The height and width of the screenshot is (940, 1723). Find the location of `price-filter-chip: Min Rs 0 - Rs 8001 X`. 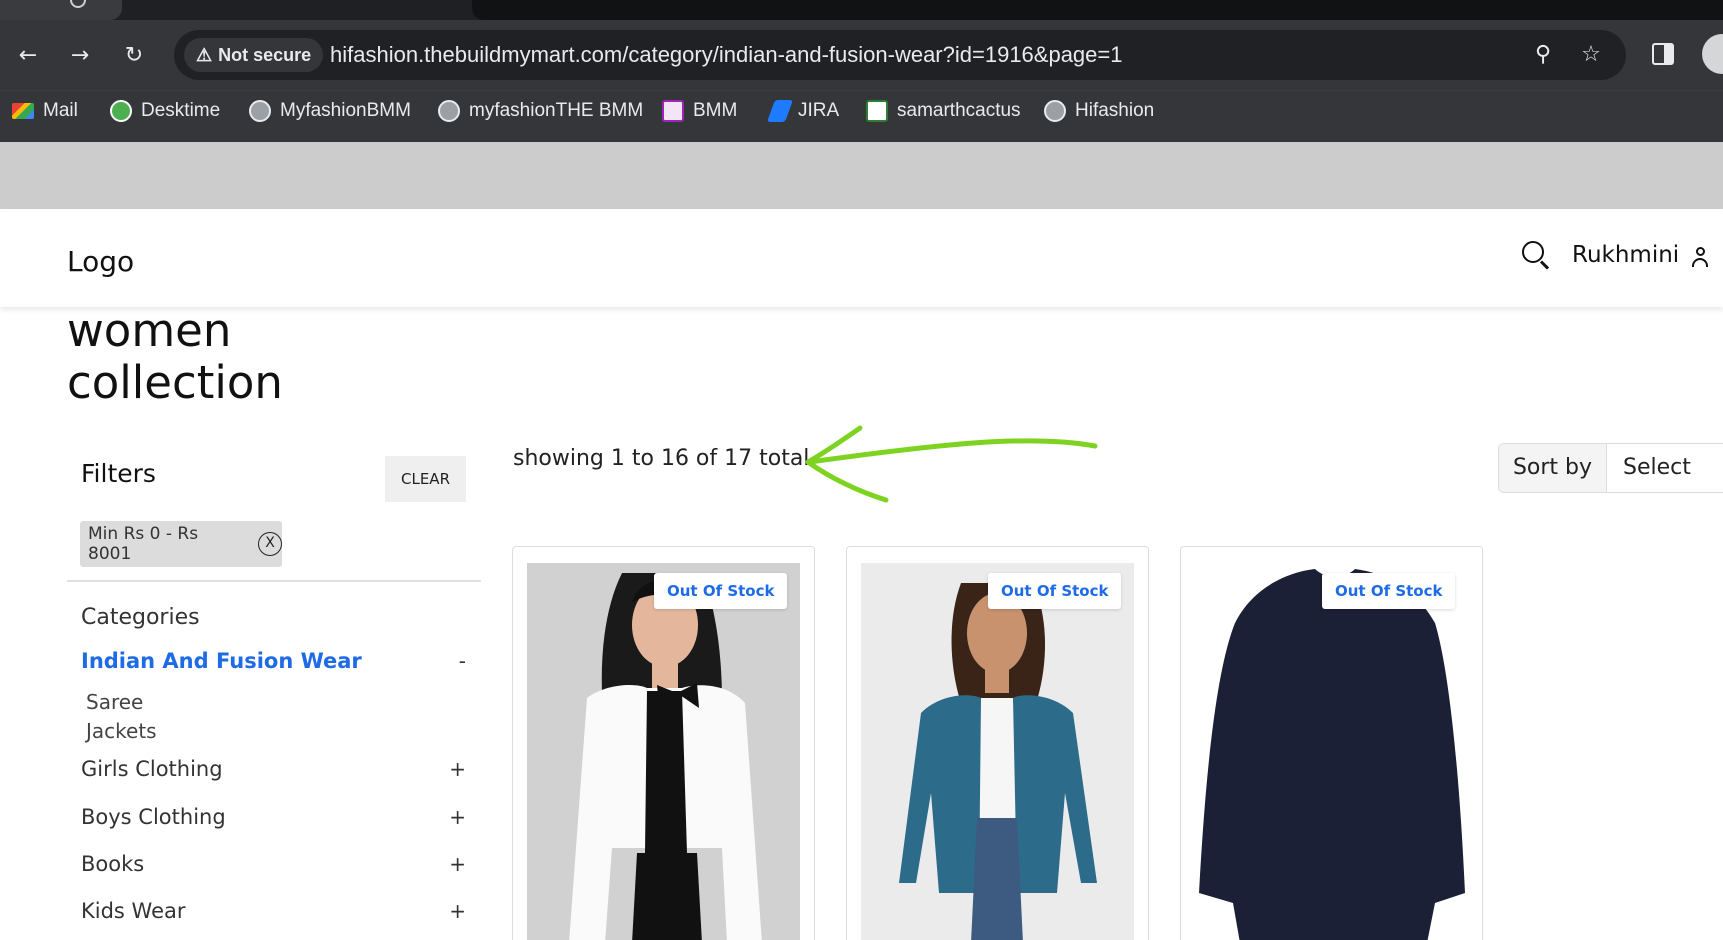

price-filter-chip: Min Rs 0 - Rs 8001 X is located at coordinates (181, 544).